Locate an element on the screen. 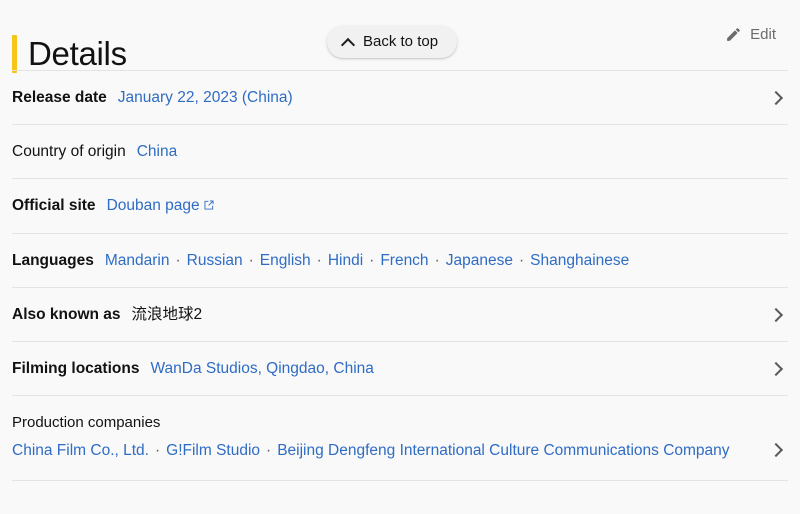  detail-value-link: WanDa Studios, Qingdao, China is located at coordinates (261, 368).